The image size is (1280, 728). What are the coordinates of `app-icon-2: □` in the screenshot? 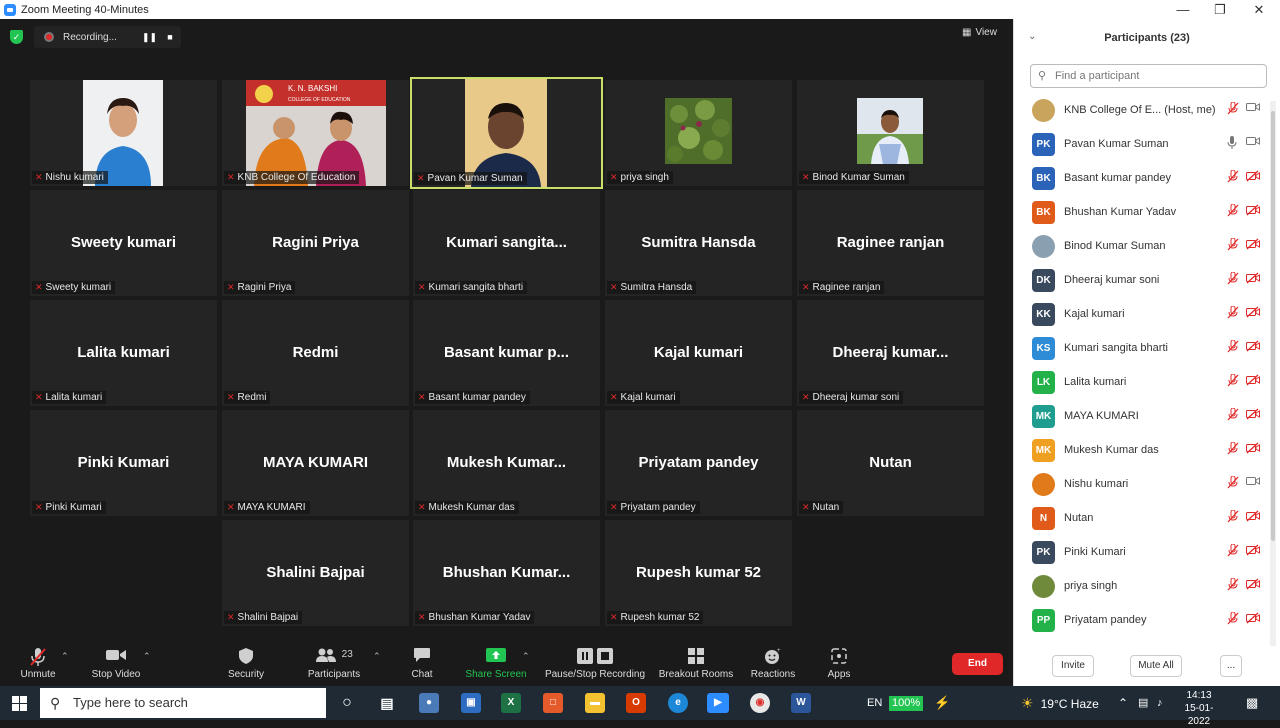 It's located at (553, 703).